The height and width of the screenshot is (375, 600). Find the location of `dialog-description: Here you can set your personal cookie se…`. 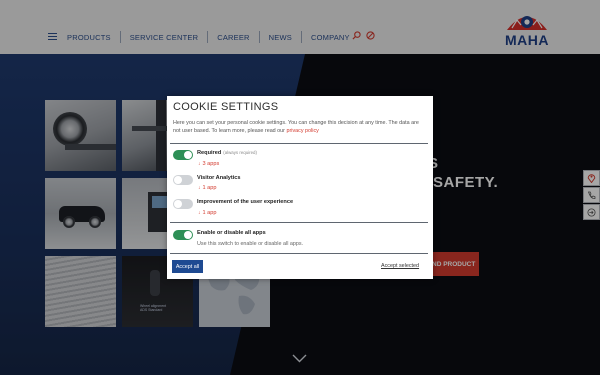

dialog-description: Here you can set your personal cookie se… is located at coordinates (299, 127).